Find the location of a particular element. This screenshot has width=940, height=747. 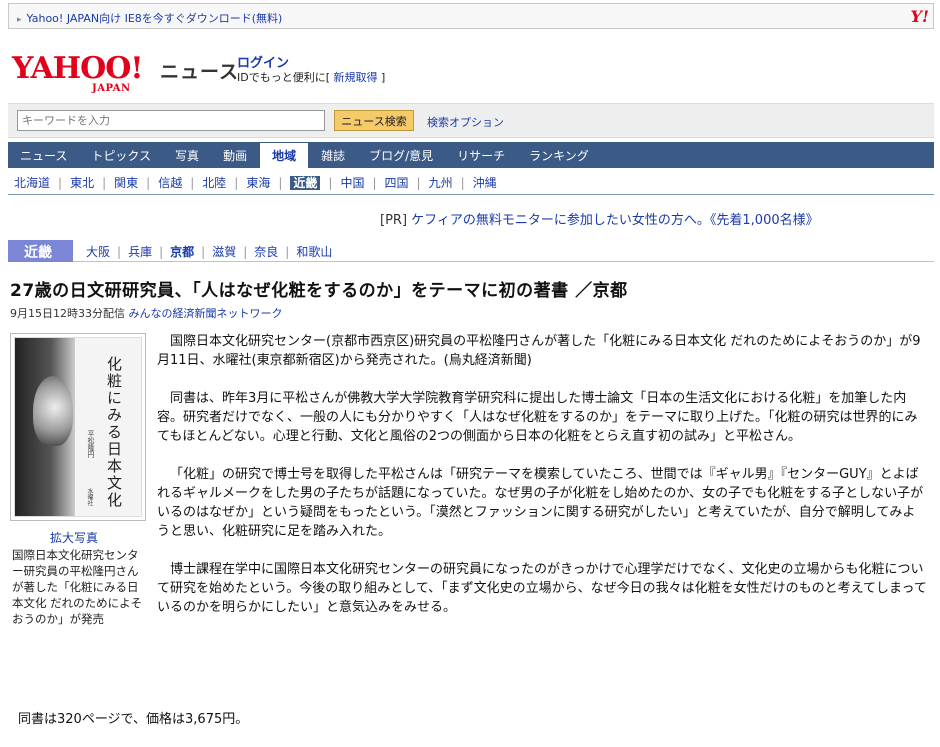

subnav-shikoku: 四国 is located at coordinates (397, 183).